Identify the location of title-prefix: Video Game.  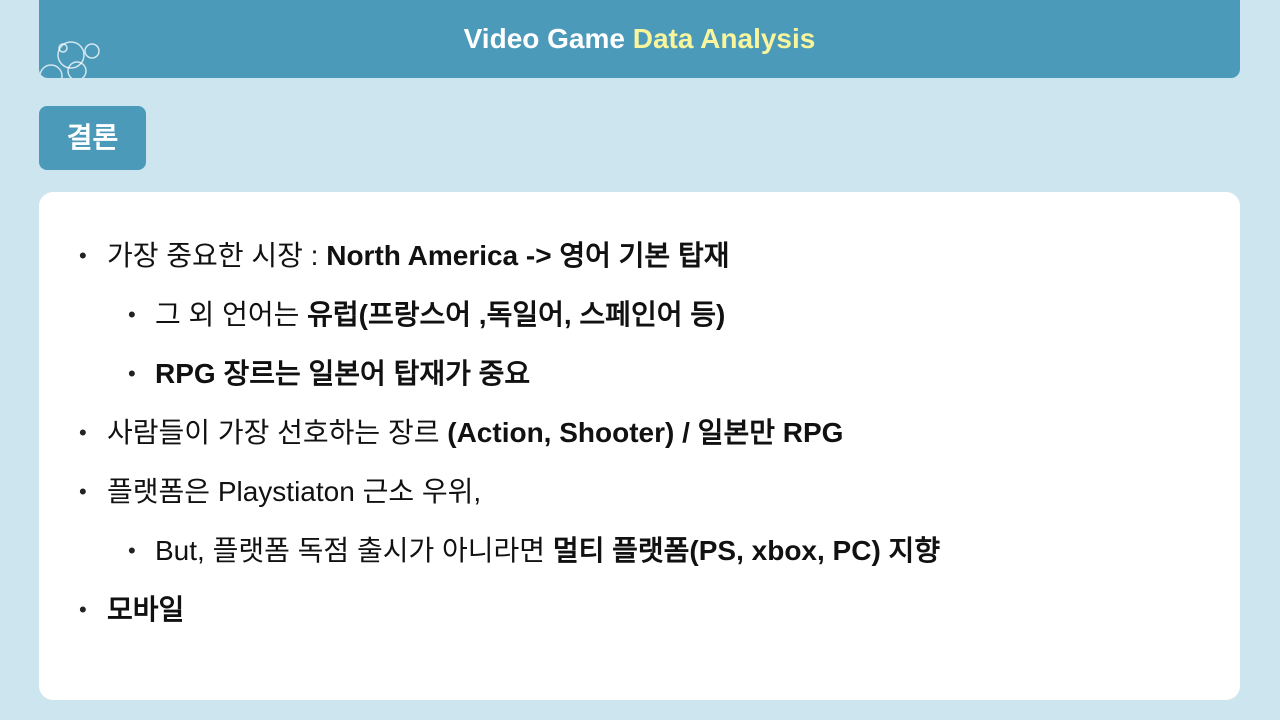
(544, 38).